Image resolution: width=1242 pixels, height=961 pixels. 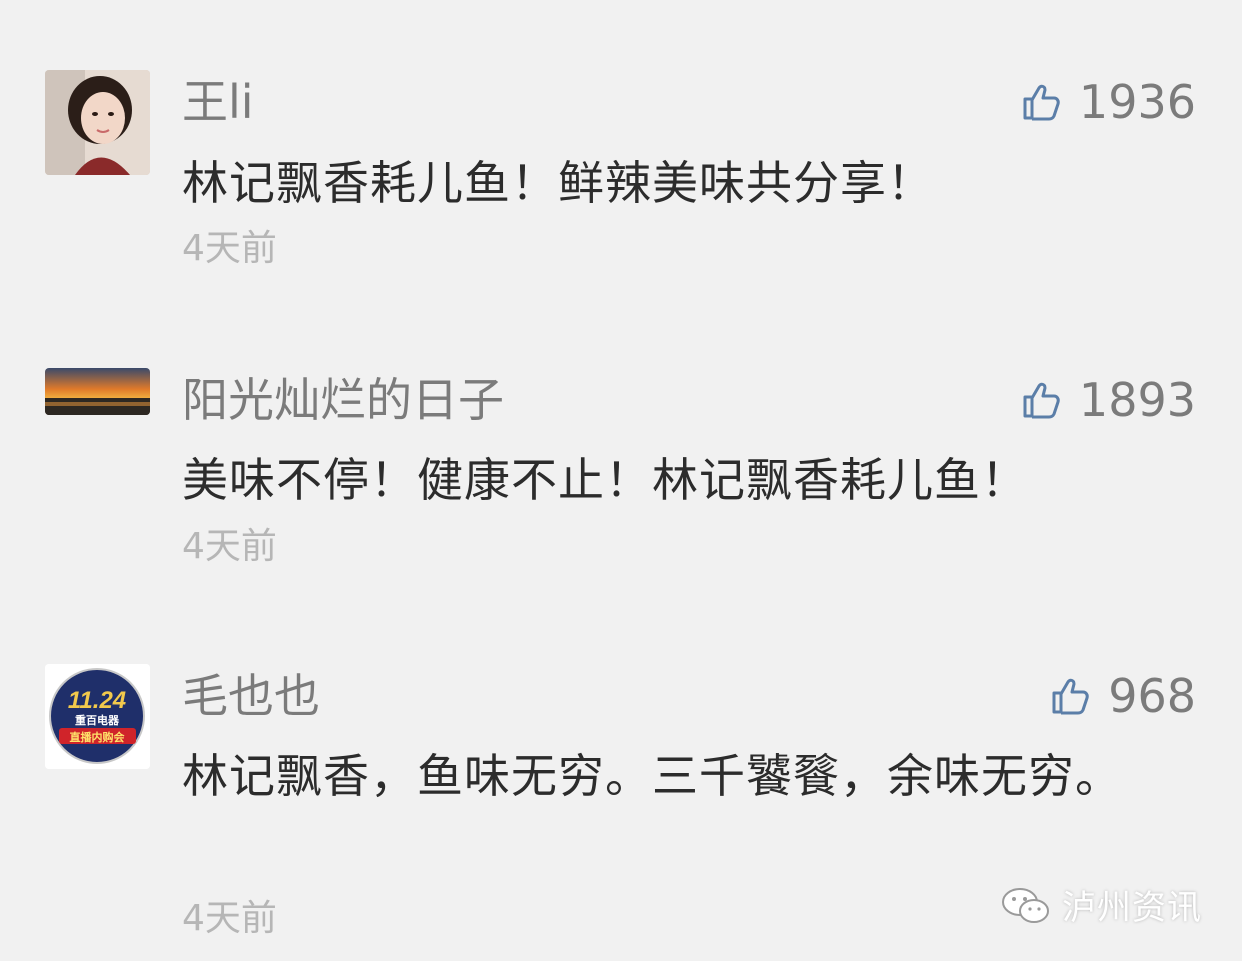 I want to click on comment-author: 阳光灿烂的日子, so click(x=343, y=400).